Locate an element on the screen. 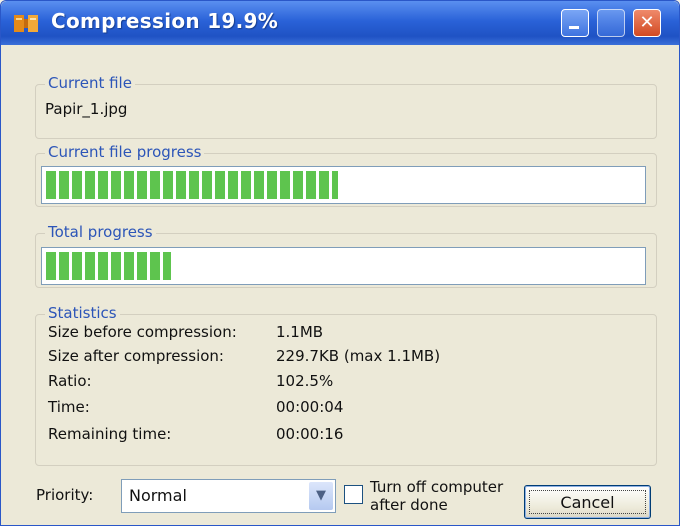 The width and height of the screenshot is (680, 526). dropdown-arrow-icon: ▼ is located at coordinates (321, 496).